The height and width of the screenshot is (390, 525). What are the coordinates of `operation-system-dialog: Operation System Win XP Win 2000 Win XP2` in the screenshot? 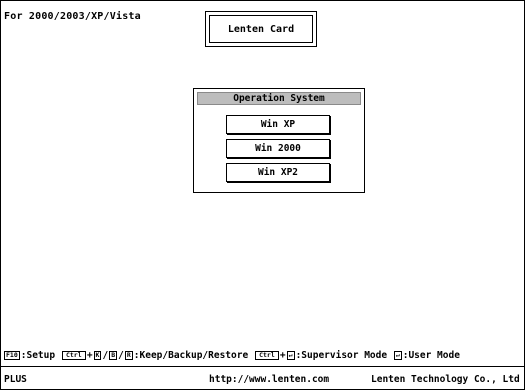 It's located at (279, 140).